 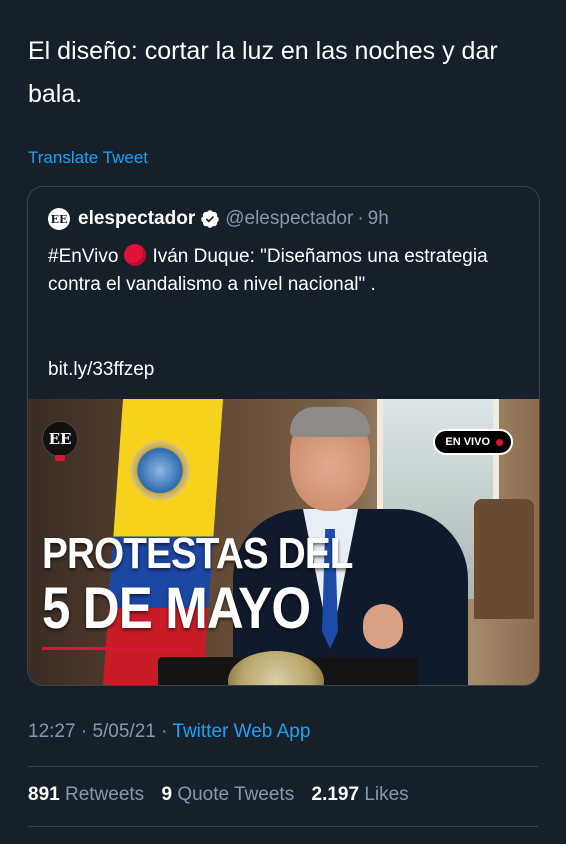 What do you see at coordinates (123, 731) in the screenshot?
I see `tweet-date: 5/05/21` at bounding box center [123, 731].